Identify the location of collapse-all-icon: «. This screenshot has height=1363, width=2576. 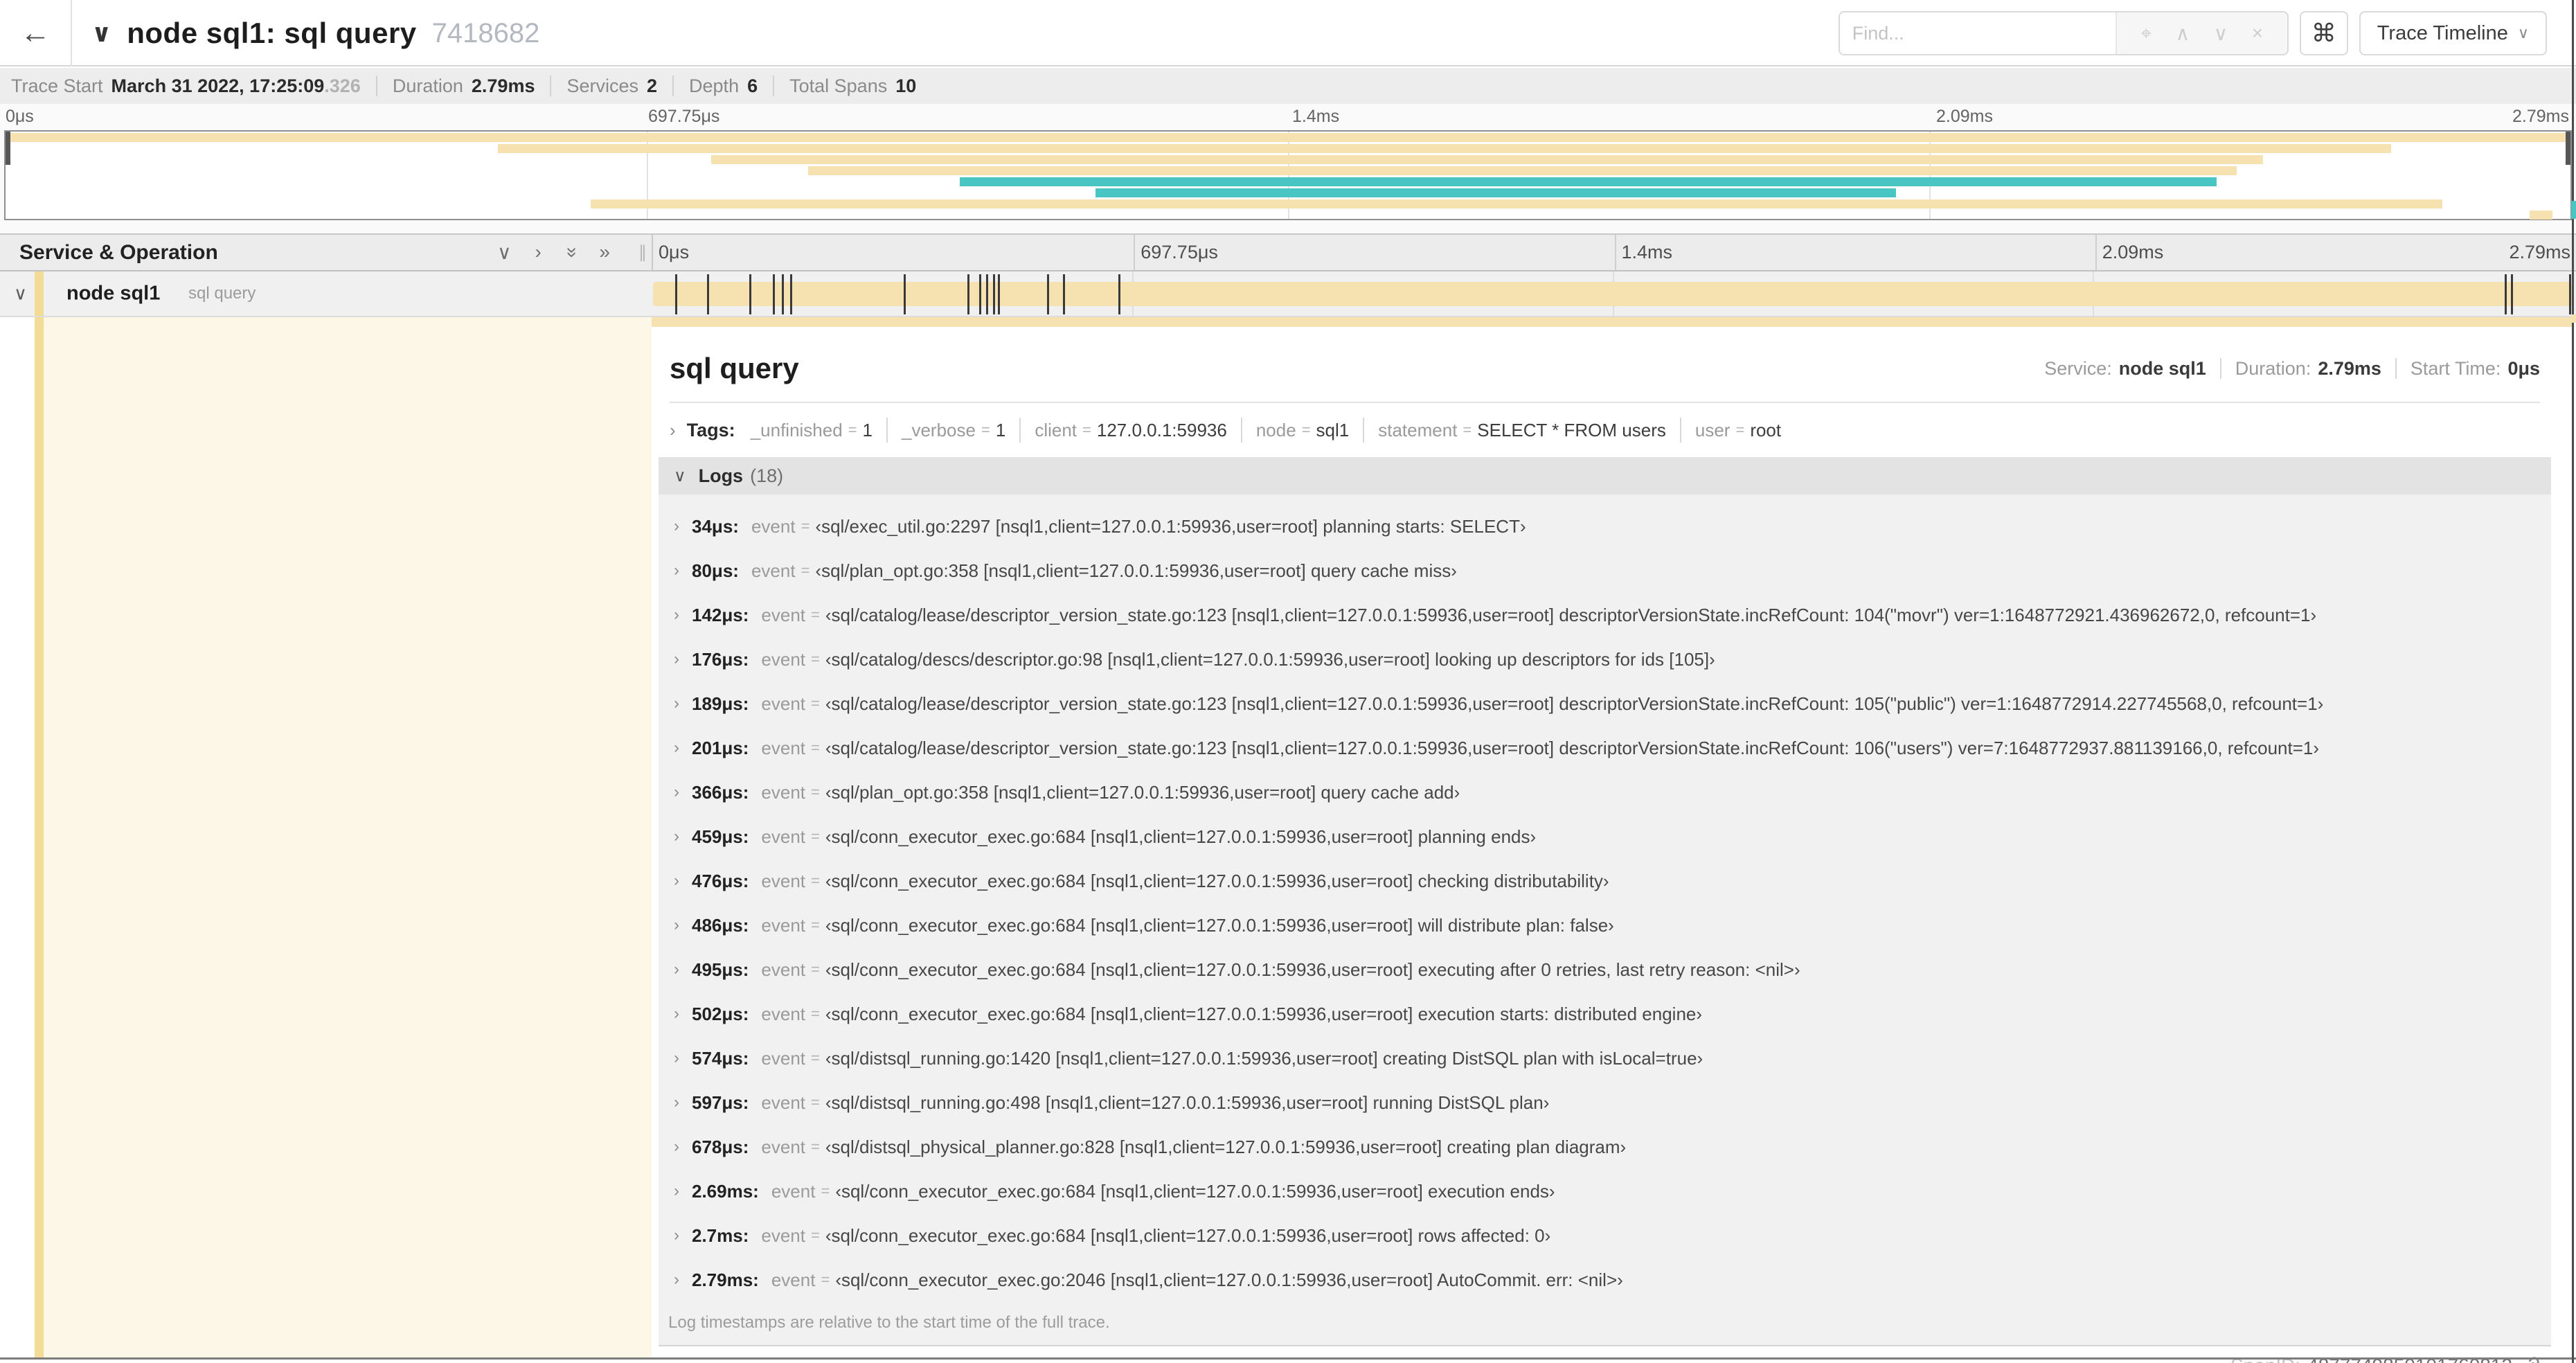
(570, 253).